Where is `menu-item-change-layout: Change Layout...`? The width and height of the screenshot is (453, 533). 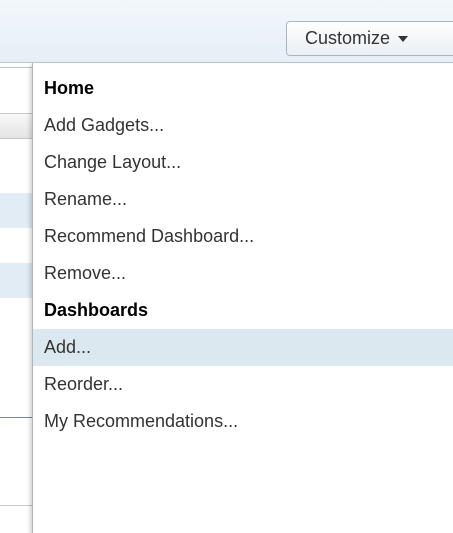
menu-item-change-layout: Change Layout... is located at coordinates (243, 162).